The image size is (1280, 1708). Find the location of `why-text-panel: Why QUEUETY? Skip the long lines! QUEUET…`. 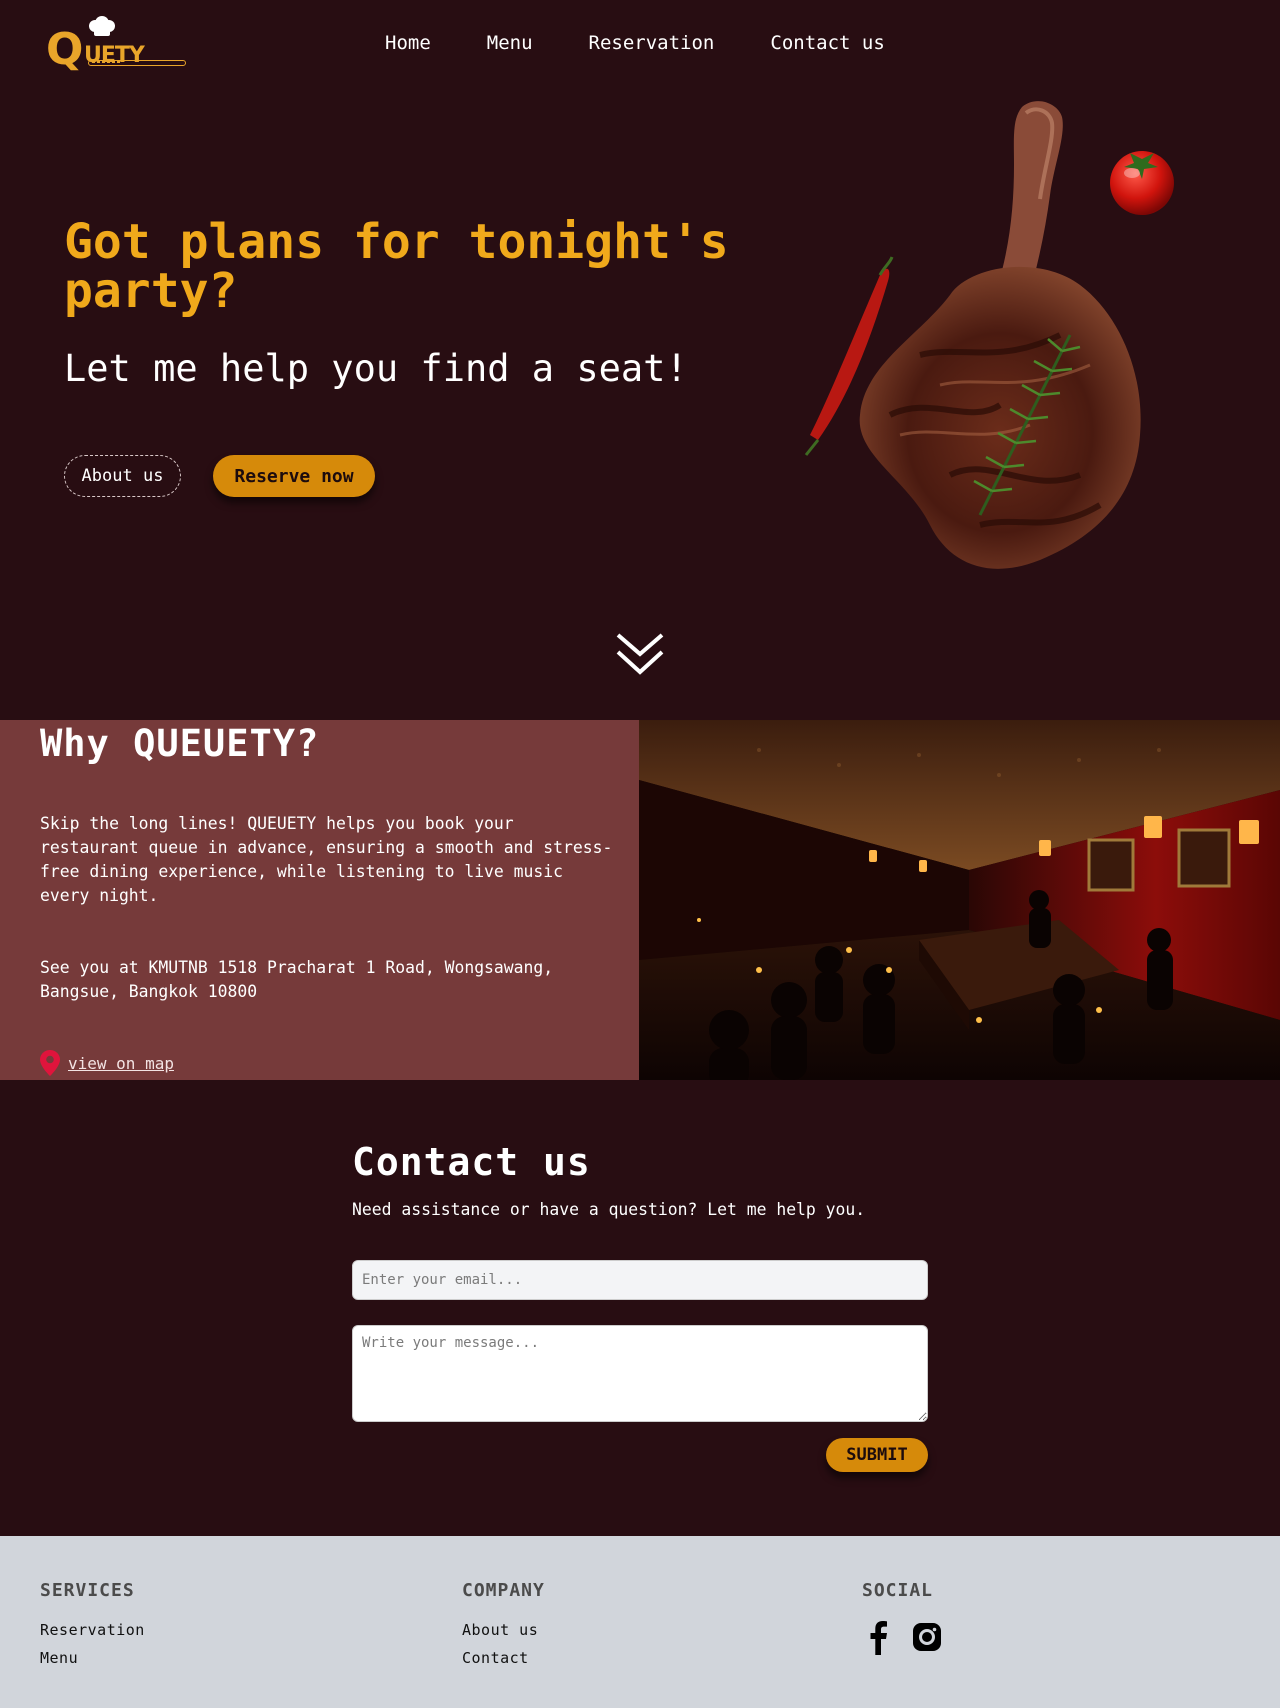

why-text-panel: Why QUEUETY? Skip the long lines! QUEUET… is located at coordinates (319, 900).